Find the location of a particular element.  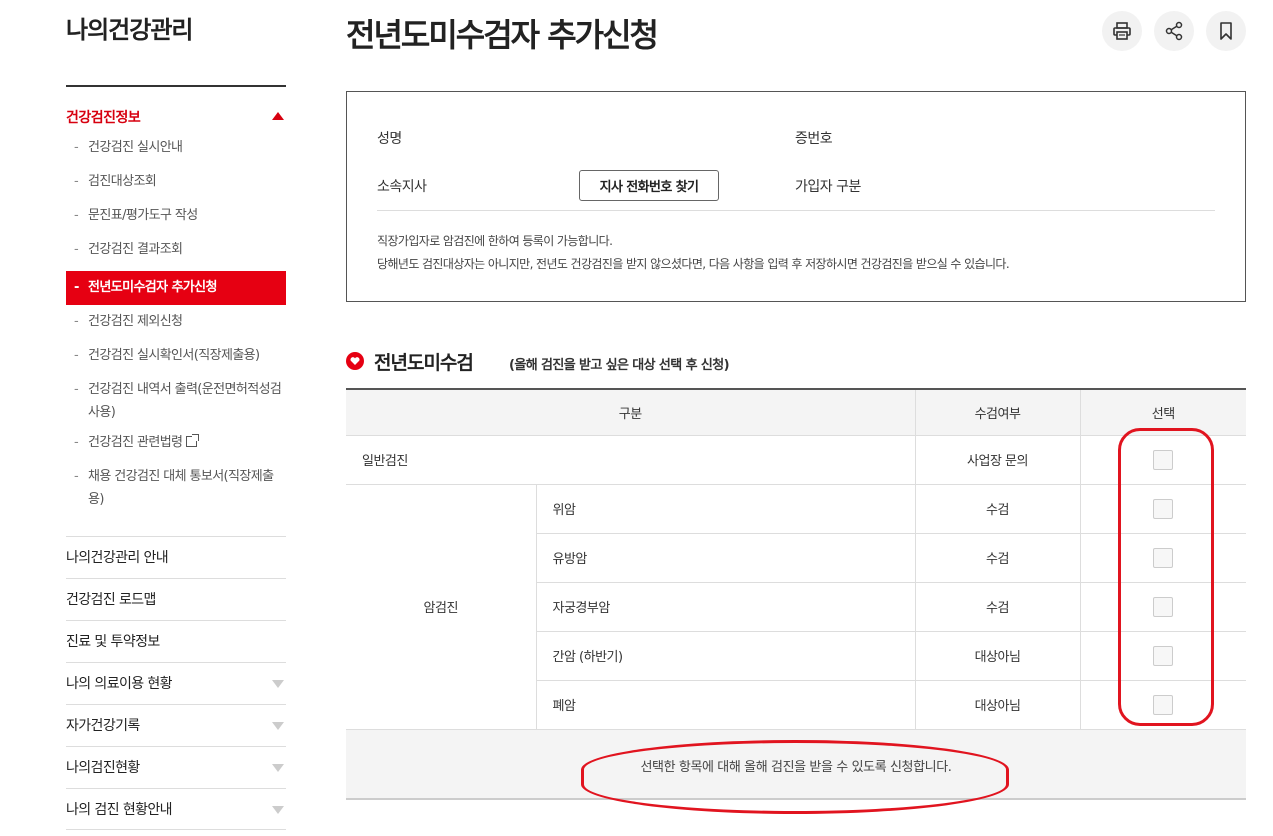

select-checkbox-lung is located at coordinates (1163, 704).